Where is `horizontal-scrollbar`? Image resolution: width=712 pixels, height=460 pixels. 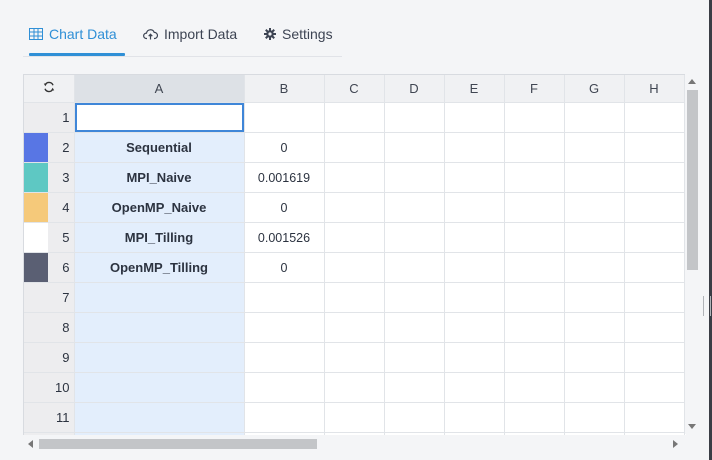
horizontal-scrollbar is located at coordinates (354, 444).